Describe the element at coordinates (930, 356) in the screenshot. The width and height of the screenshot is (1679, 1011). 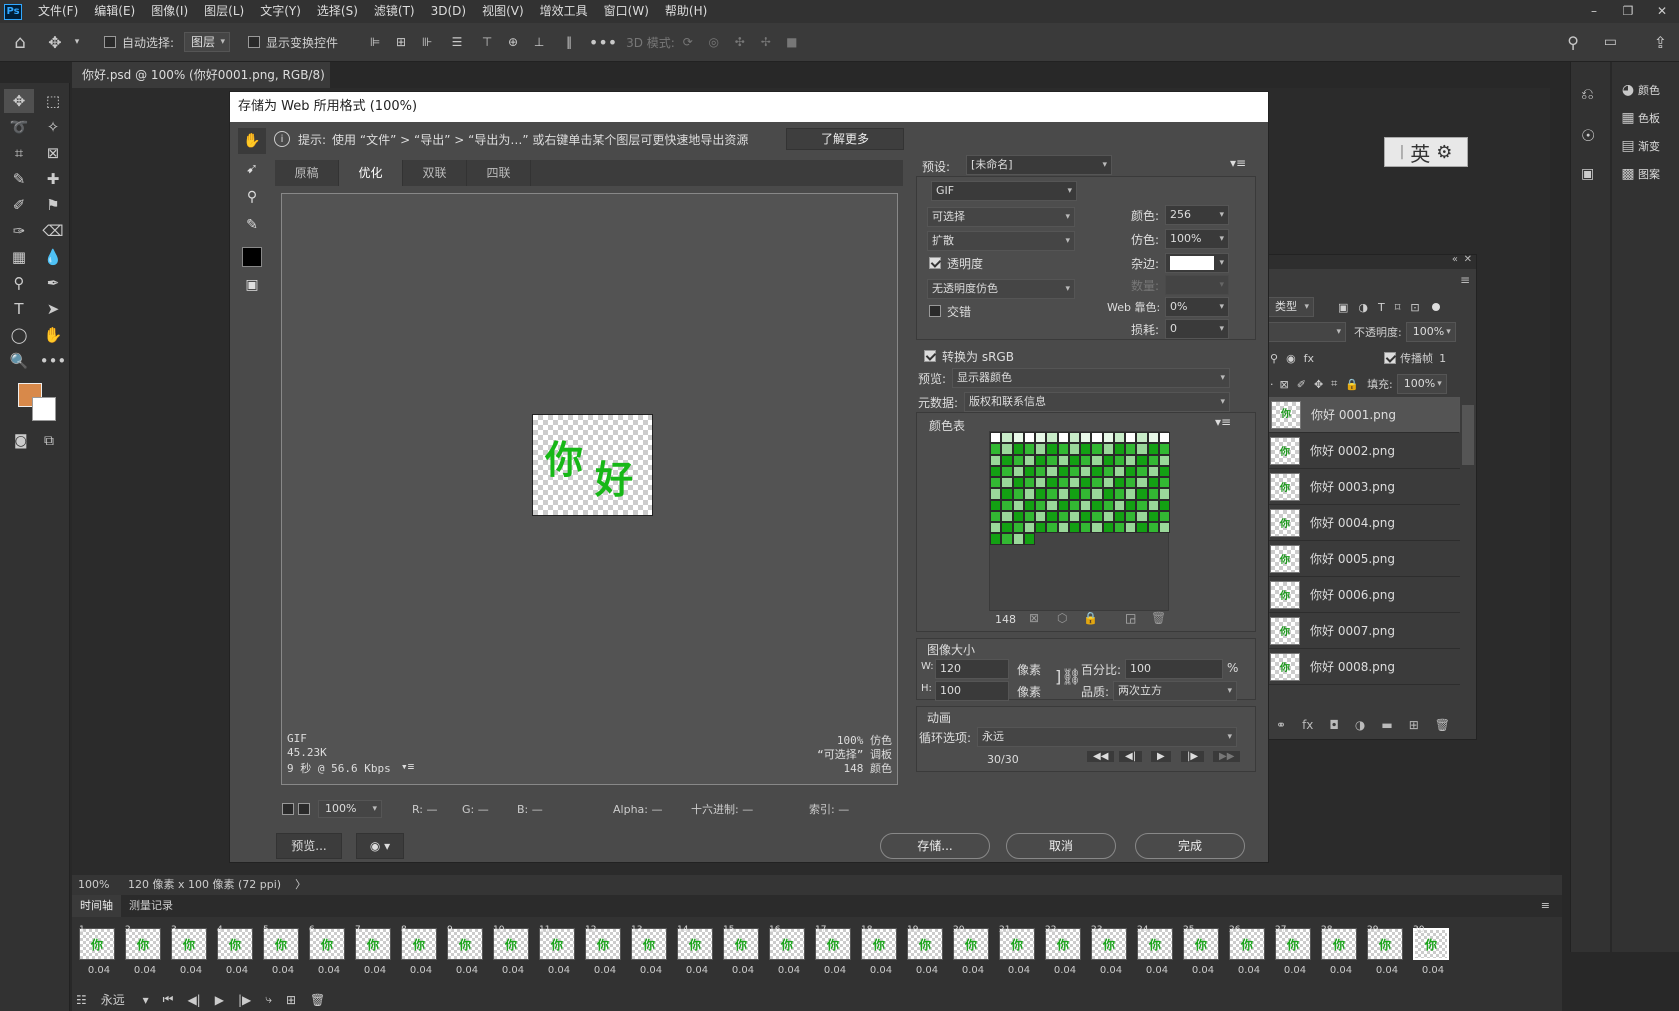
I see `convert-srgb-checkbox` at that location.